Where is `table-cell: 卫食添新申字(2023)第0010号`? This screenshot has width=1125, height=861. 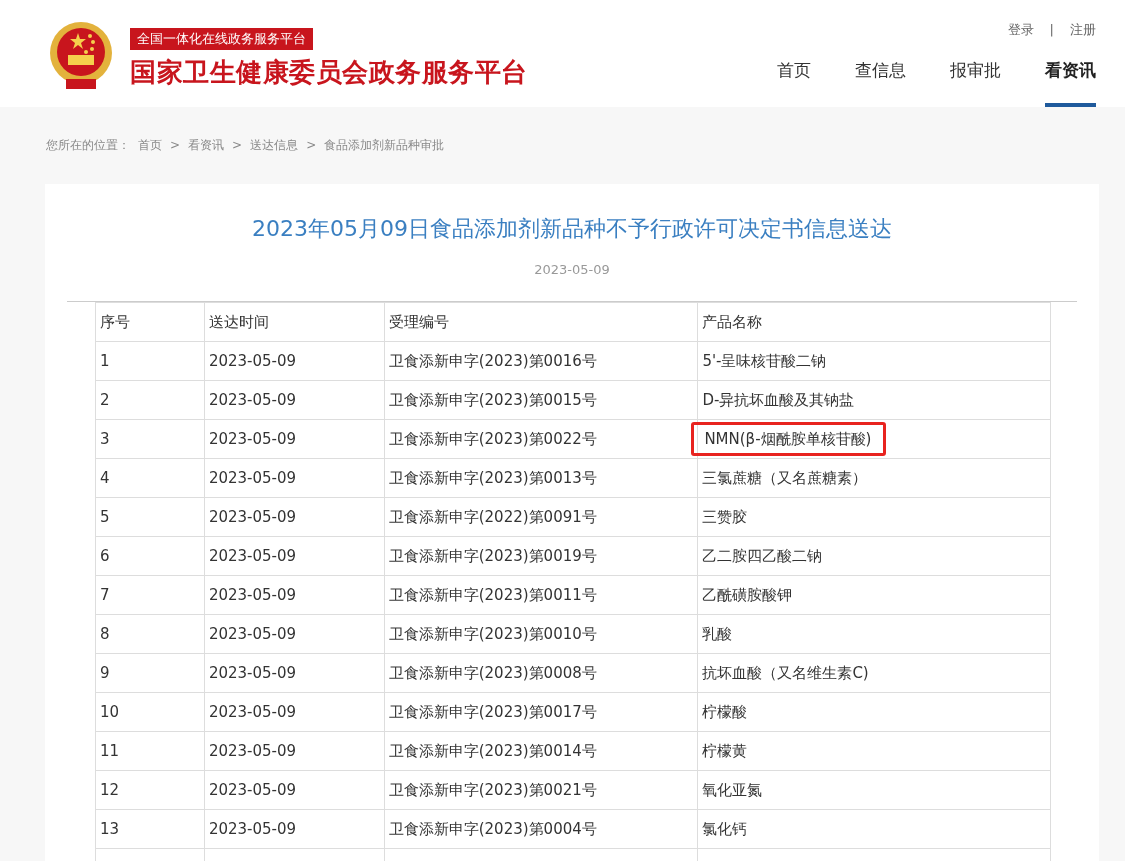
table-cell: 卫食添新申字(2023)第0010号 is located at coordinates (541, 634).